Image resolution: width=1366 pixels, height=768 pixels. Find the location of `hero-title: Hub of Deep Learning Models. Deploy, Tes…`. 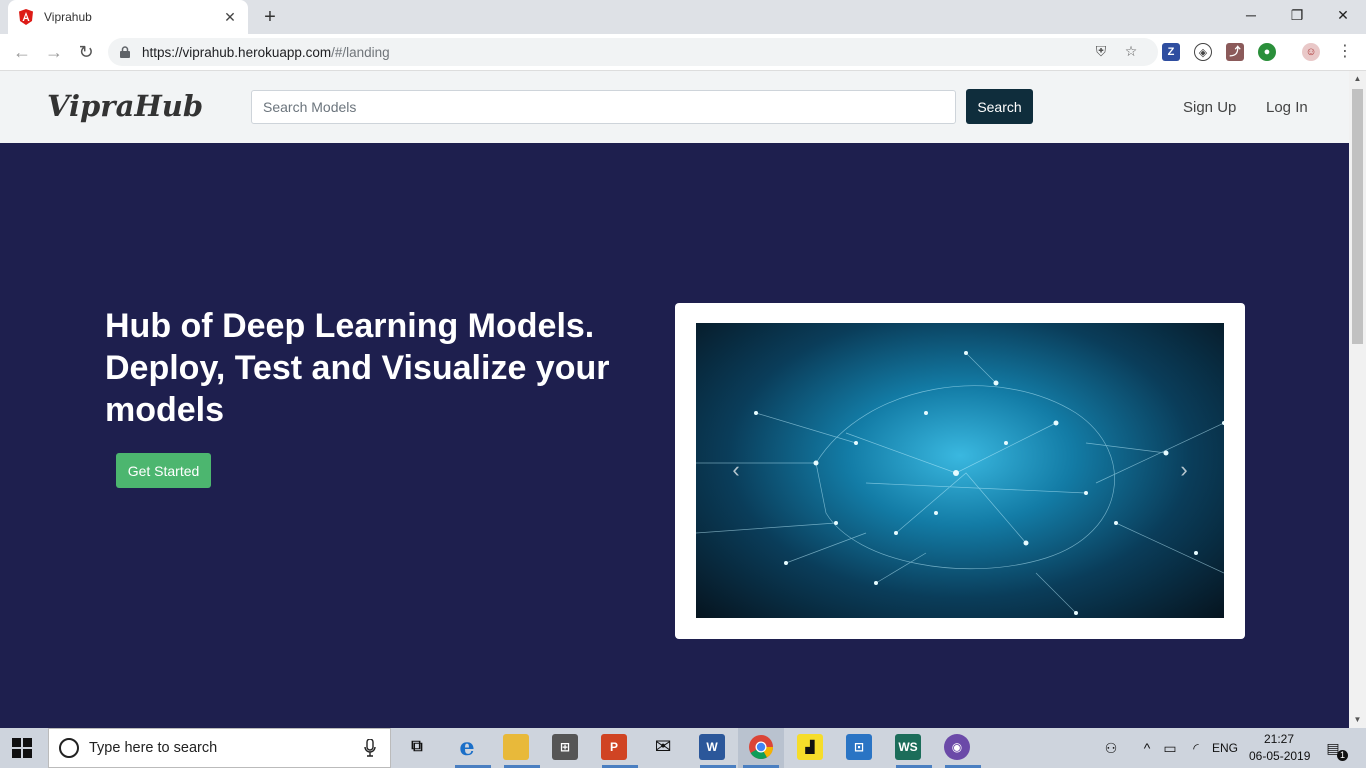

hero-title: Hub of Deep Learning Models. Deploy, Tes… is located at coordinates (357, 368).